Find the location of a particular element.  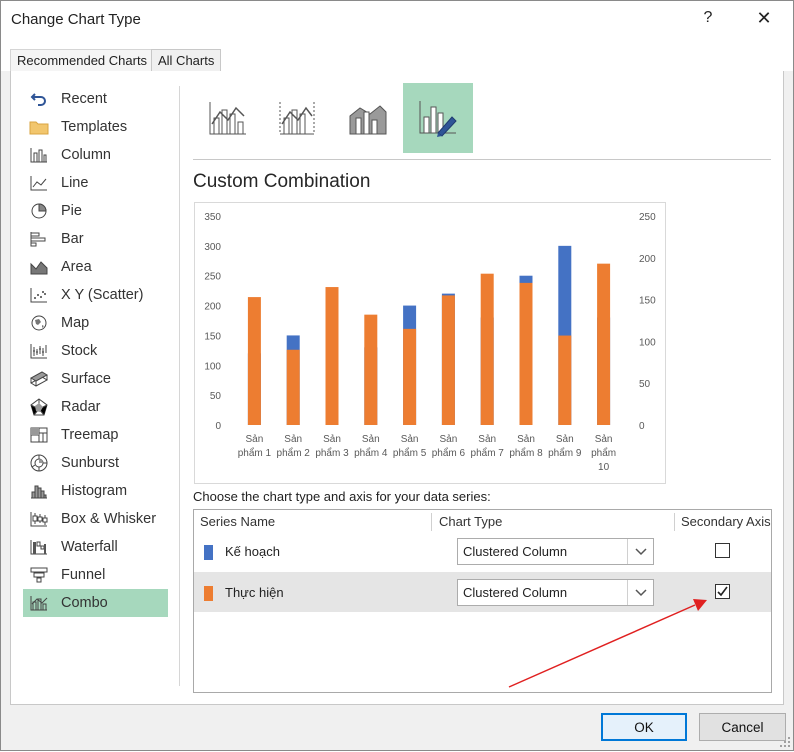

sidebar-item-radar: Radar is located at coordinates (95, 407).